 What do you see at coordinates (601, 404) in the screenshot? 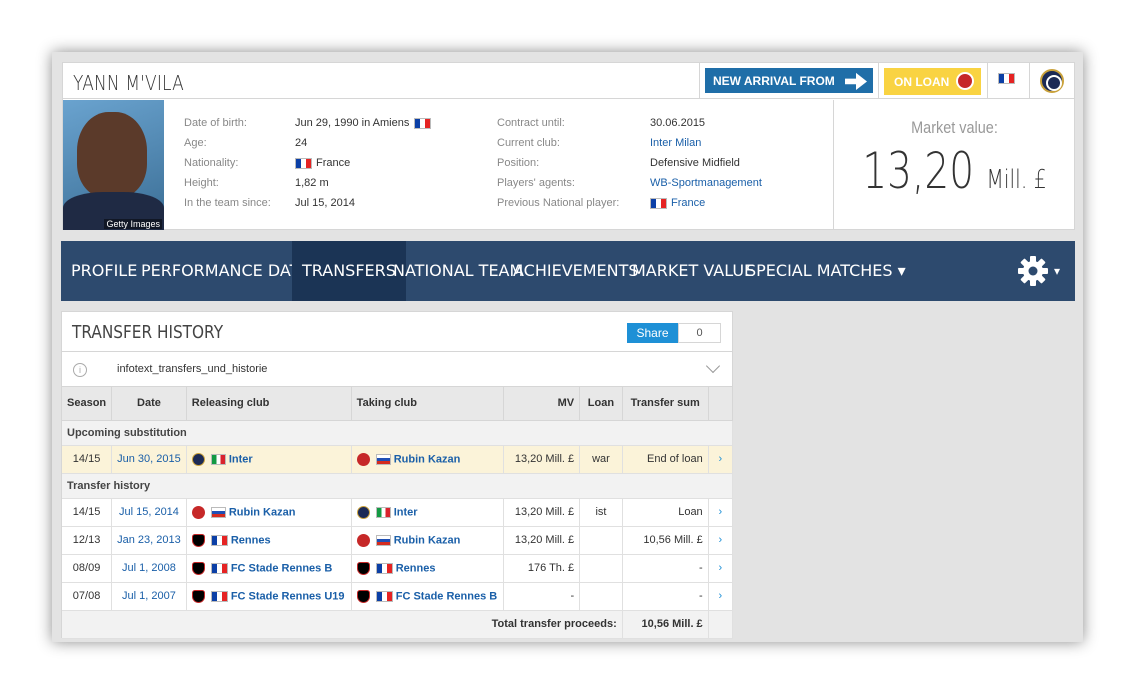
I see `col-loan: Loan` at bounding box center [601, 404].